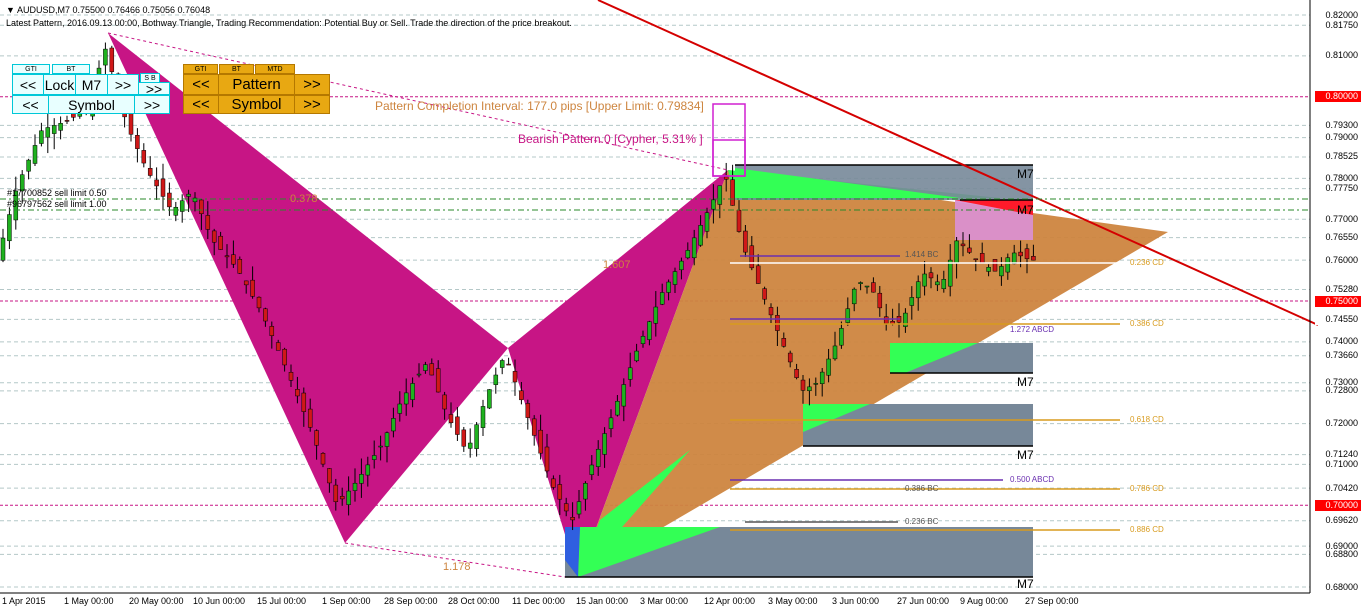 The height and width of the screenshot is (615, 1363). I want to click on ratio-label-0378: 0.378, so click(304, 199).